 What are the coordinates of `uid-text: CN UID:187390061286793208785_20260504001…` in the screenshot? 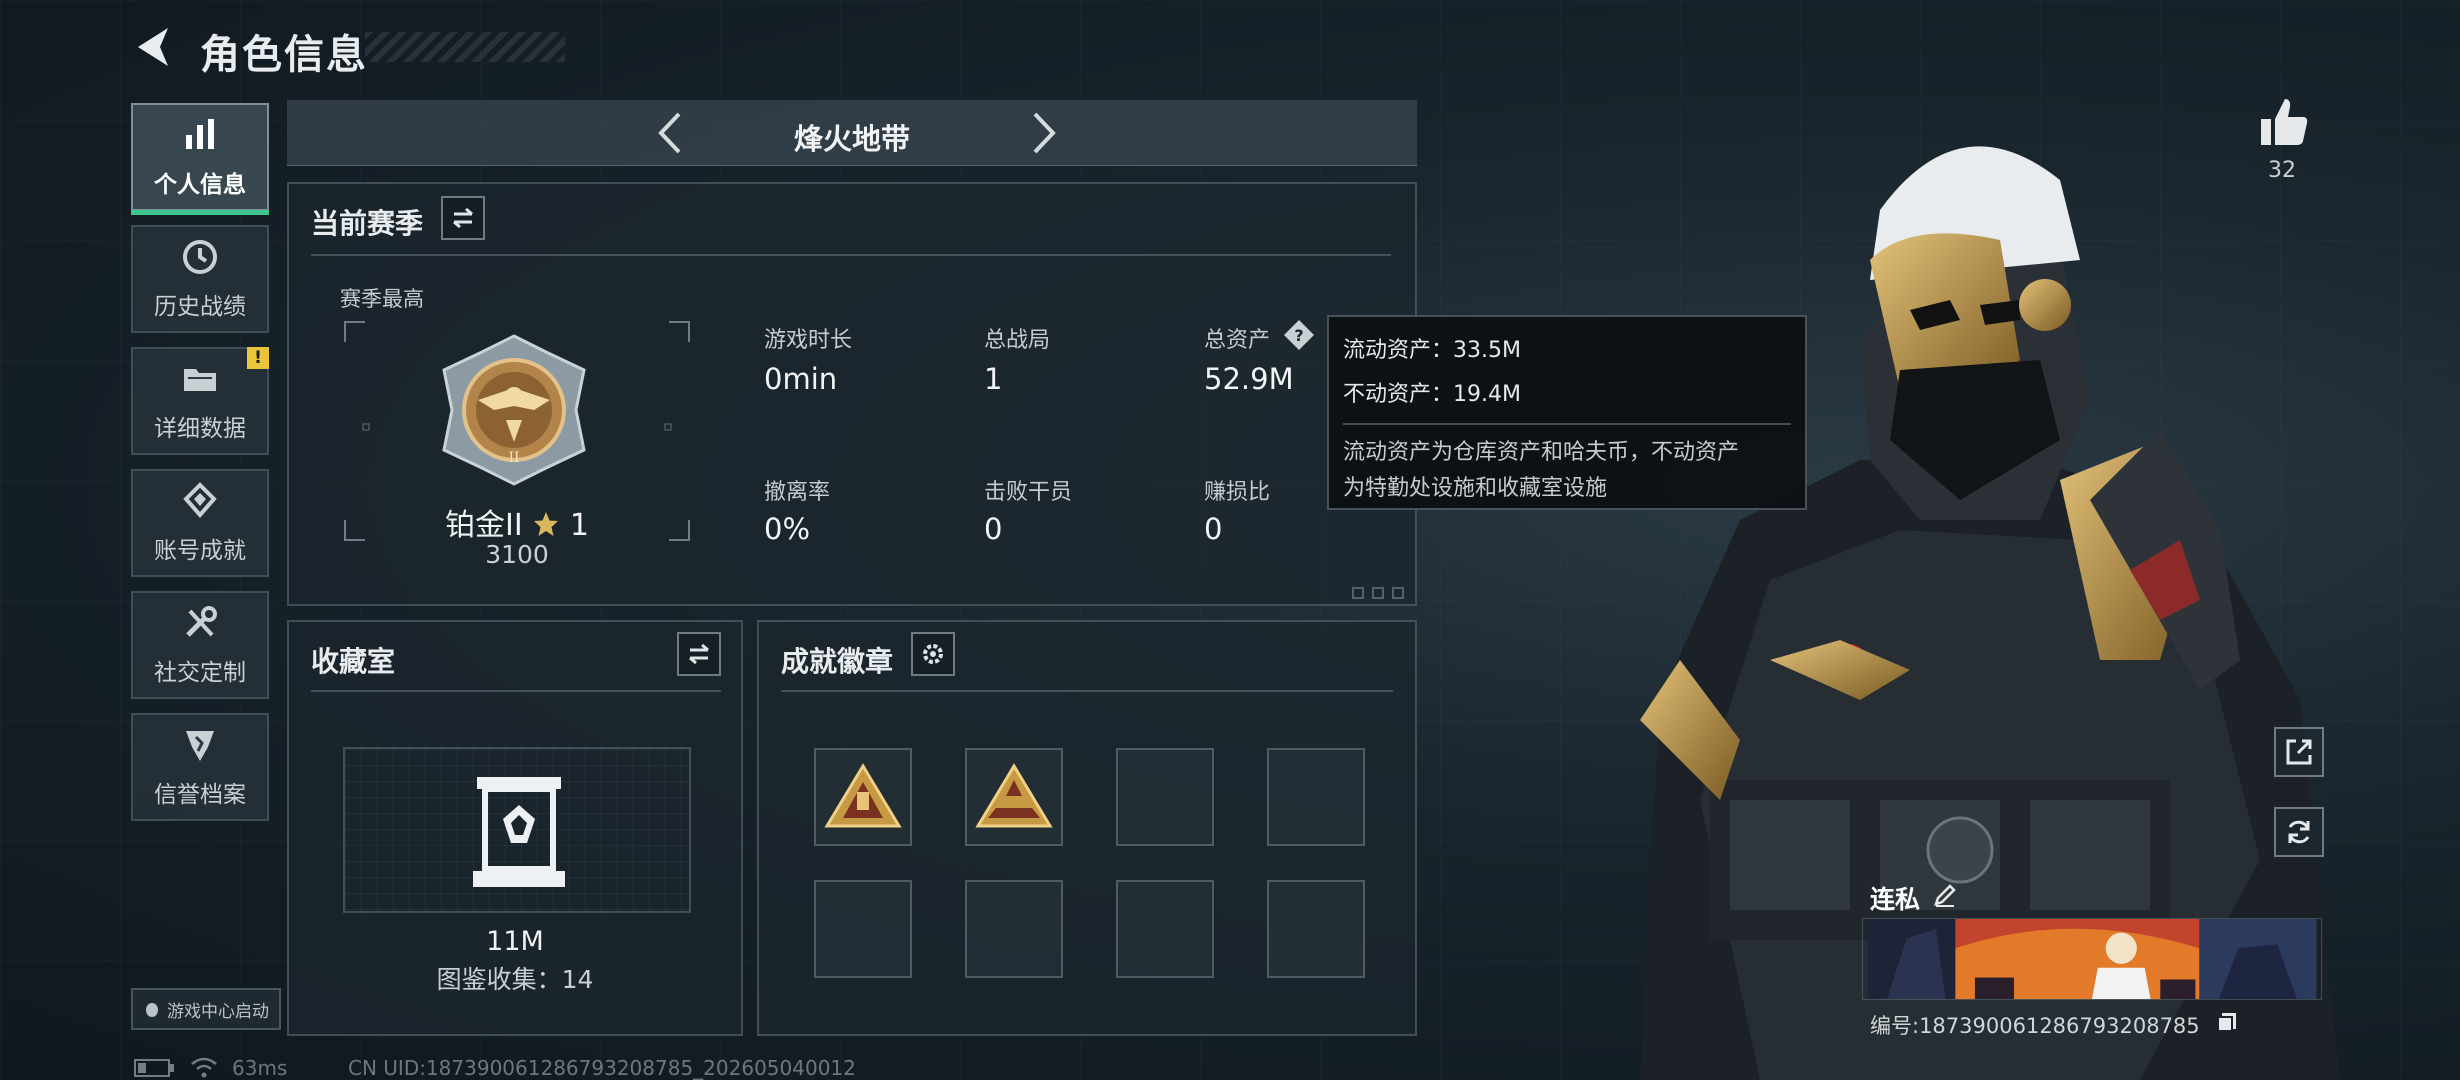 It's located at (602, 1068).